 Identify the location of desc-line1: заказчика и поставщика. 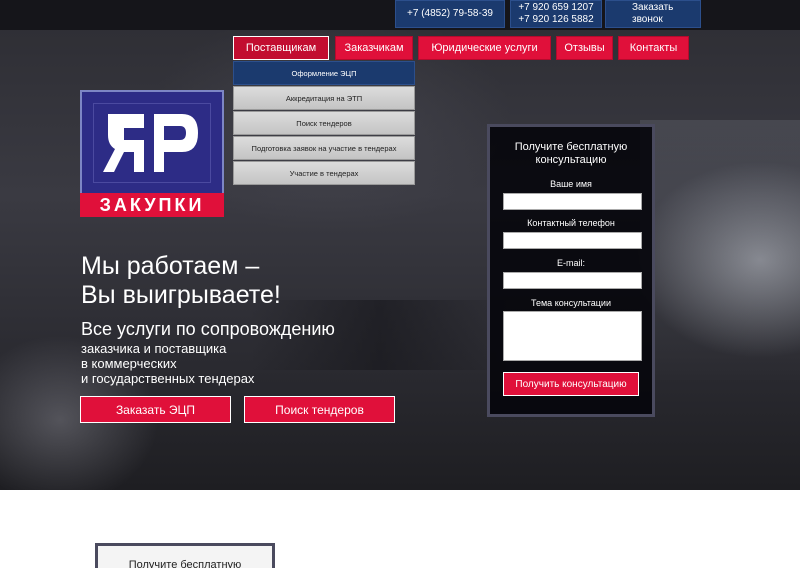
(154, 348).